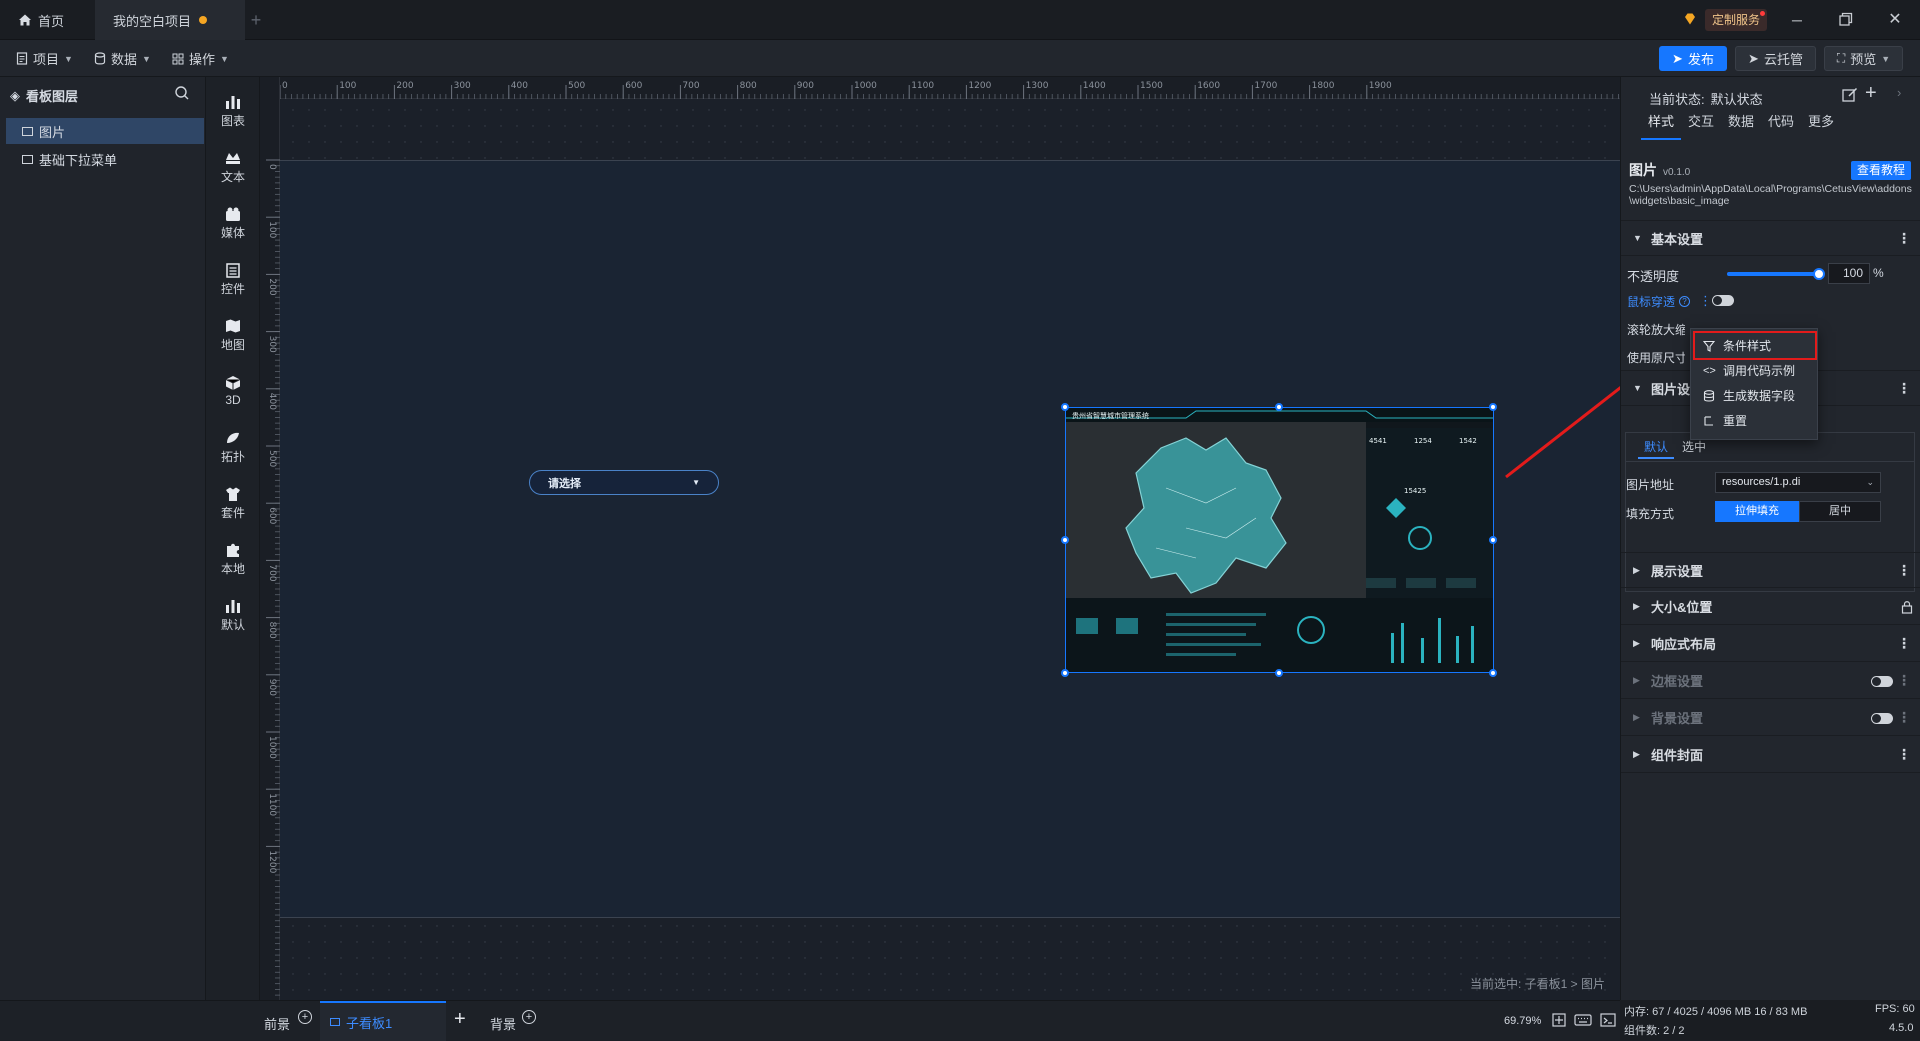 The height and width of the screenshot is (1041, 1920). Describe the element at coordinates (47, 20) in the screenshot. I see `tab-home: 首页` at that location.